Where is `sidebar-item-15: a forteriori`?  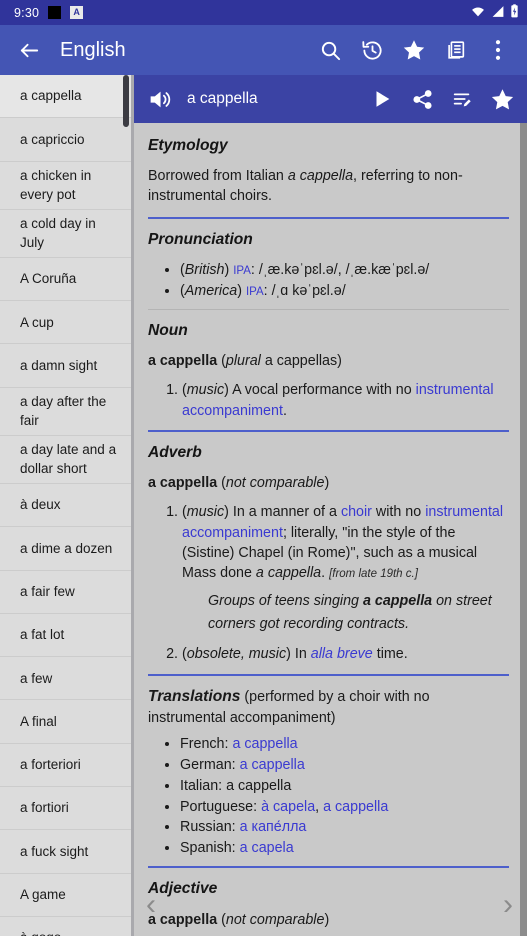 sidebar-item-15: a forteriori is located at coordinates (65, 765).